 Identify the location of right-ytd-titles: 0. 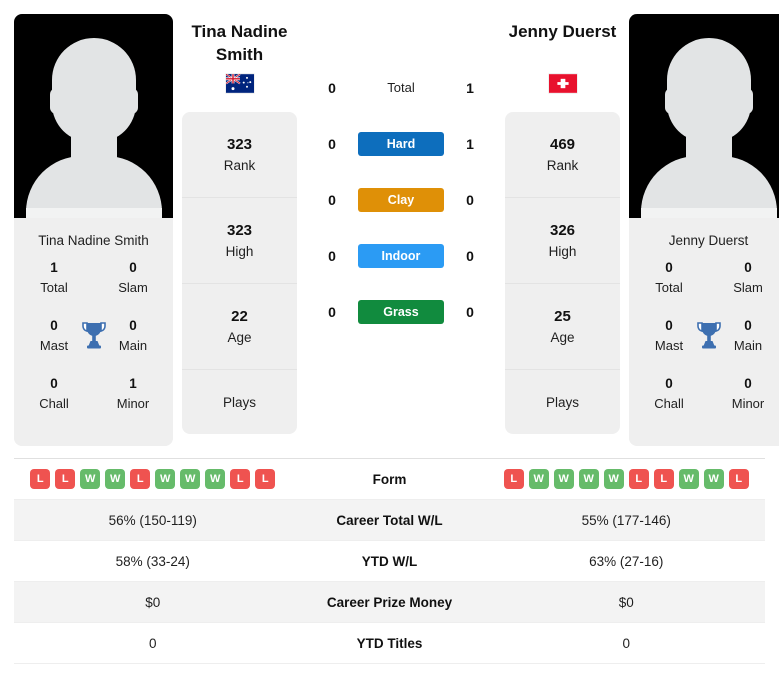
(626, 643).